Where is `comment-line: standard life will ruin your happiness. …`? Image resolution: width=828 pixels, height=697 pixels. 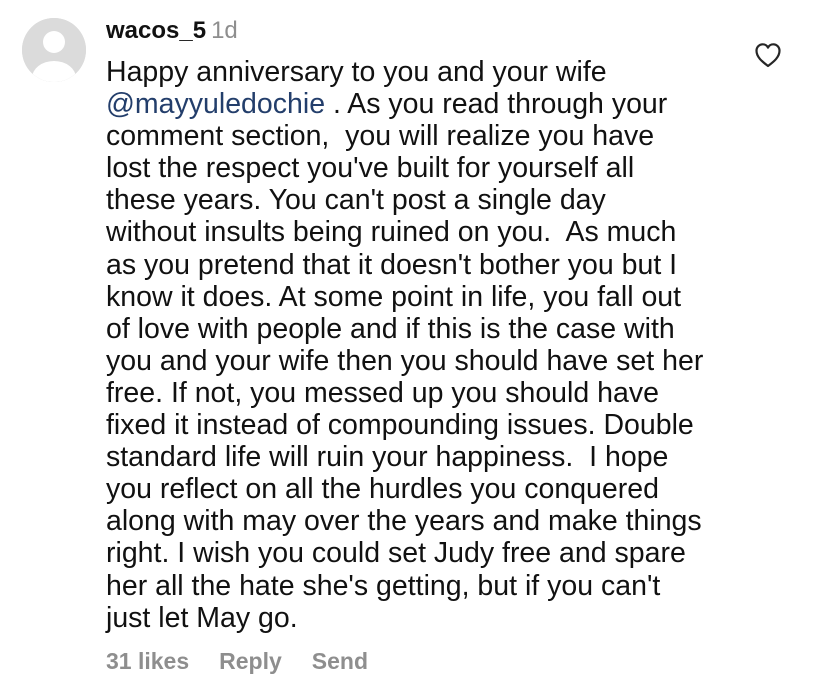
comment-line: standard life will ruin your happiness. … is located at coordinates (387, 457).